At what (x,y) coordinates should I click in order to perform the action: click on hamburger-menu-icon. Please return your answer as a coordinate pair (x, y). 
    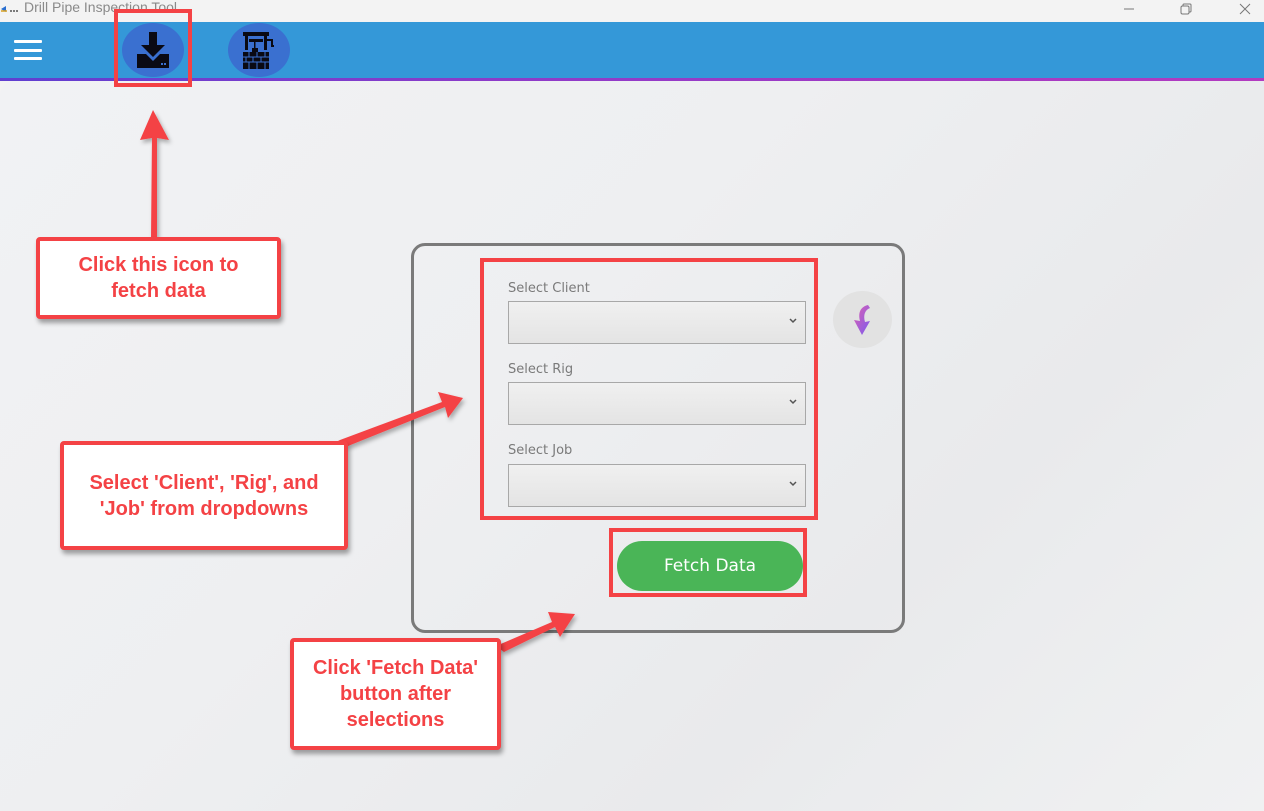
    Looking at the image, I should click on (28, 41).